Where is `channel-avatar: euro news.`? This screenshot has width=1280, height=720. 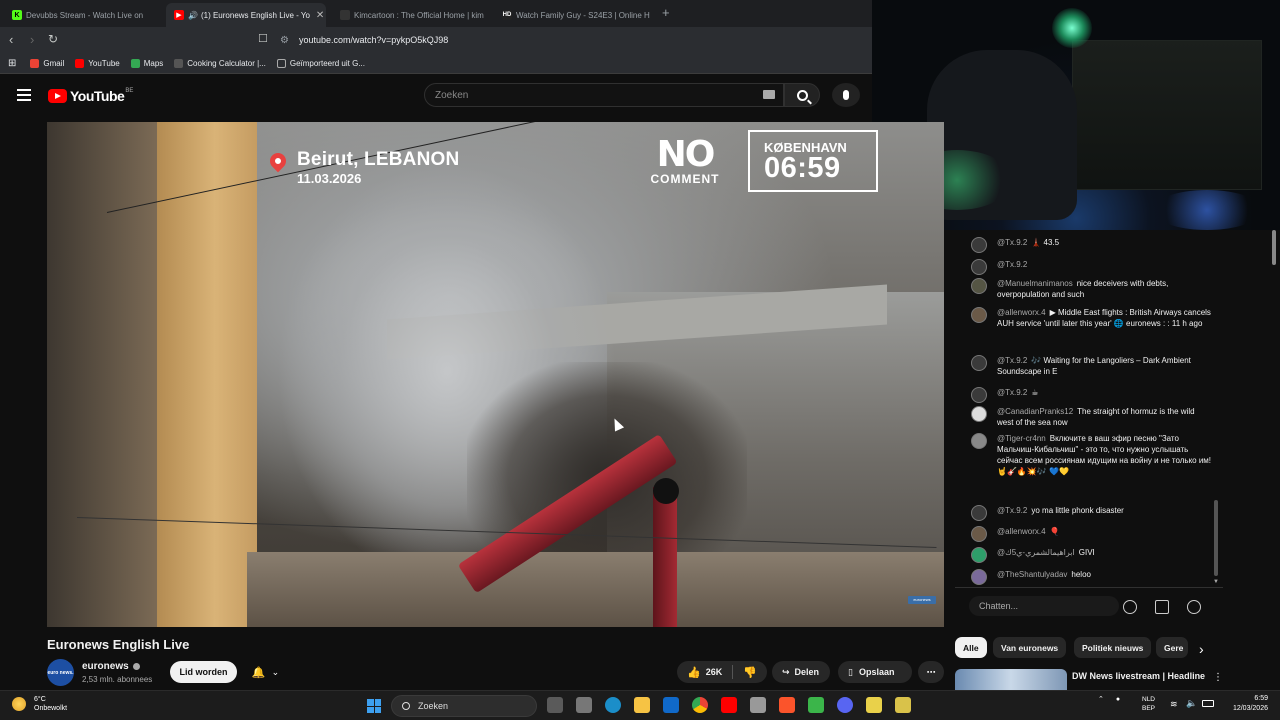
channel-avatar: euro news. is located at coordinates (60, 672).